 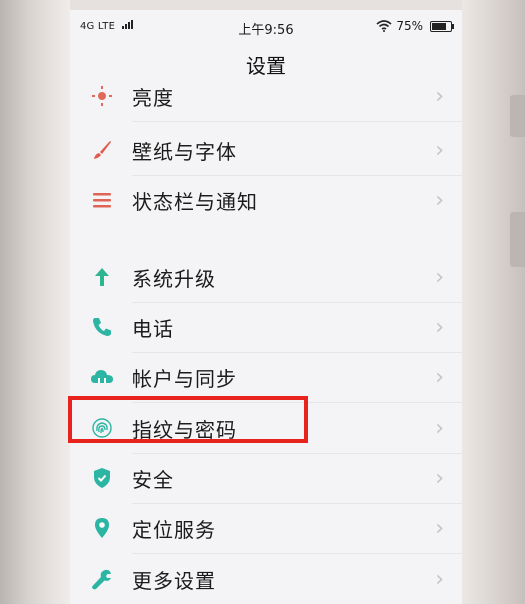 I want to click on list-icon, so click(x=102, y=200).